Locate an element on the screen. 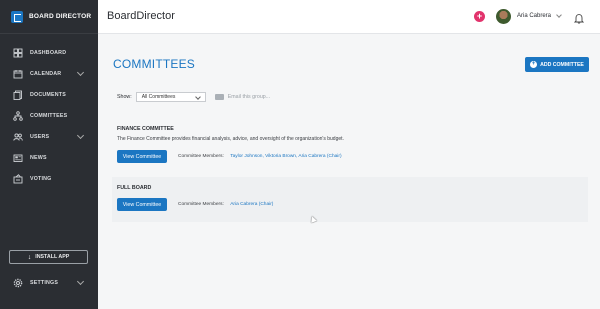 The height and width of the screenshot is (309, 600). users-icon is located at coordinates (18, 137).